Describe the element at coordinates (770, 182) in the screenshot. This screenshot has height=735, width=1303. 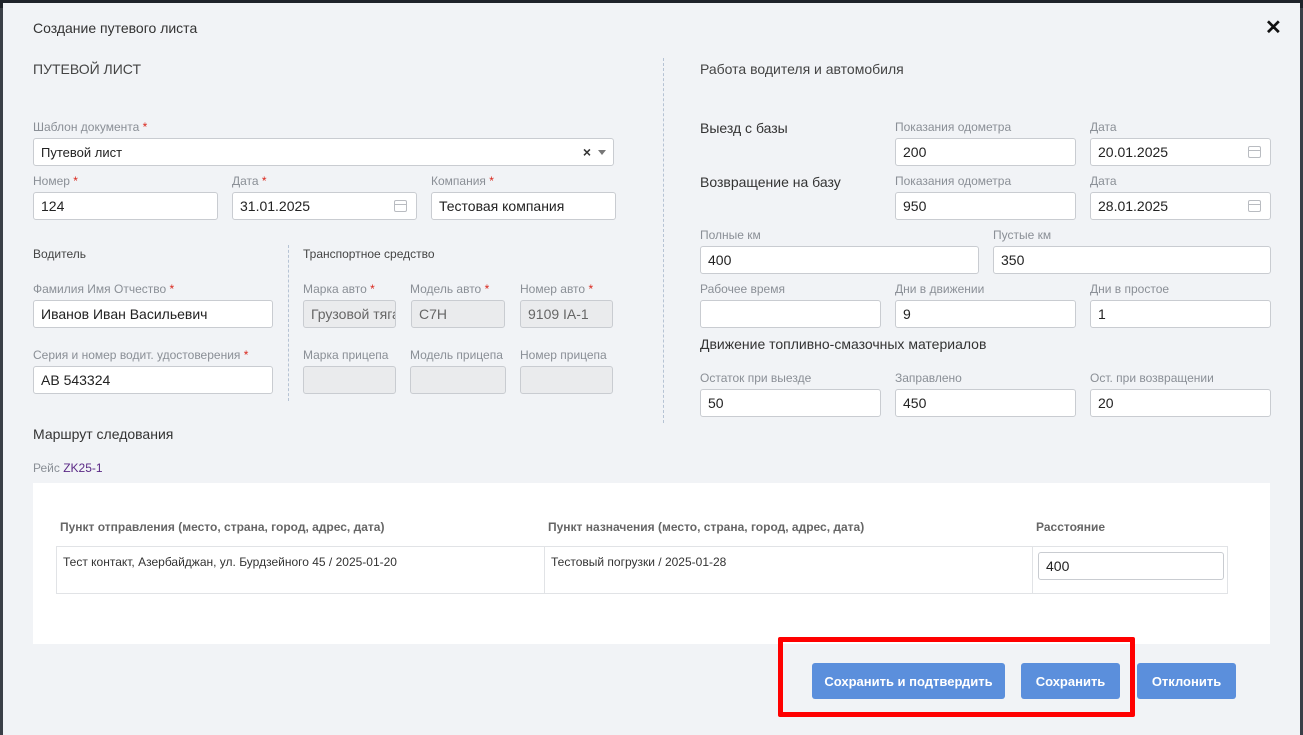
I see `return-title: Возвращение на базу` at that location.